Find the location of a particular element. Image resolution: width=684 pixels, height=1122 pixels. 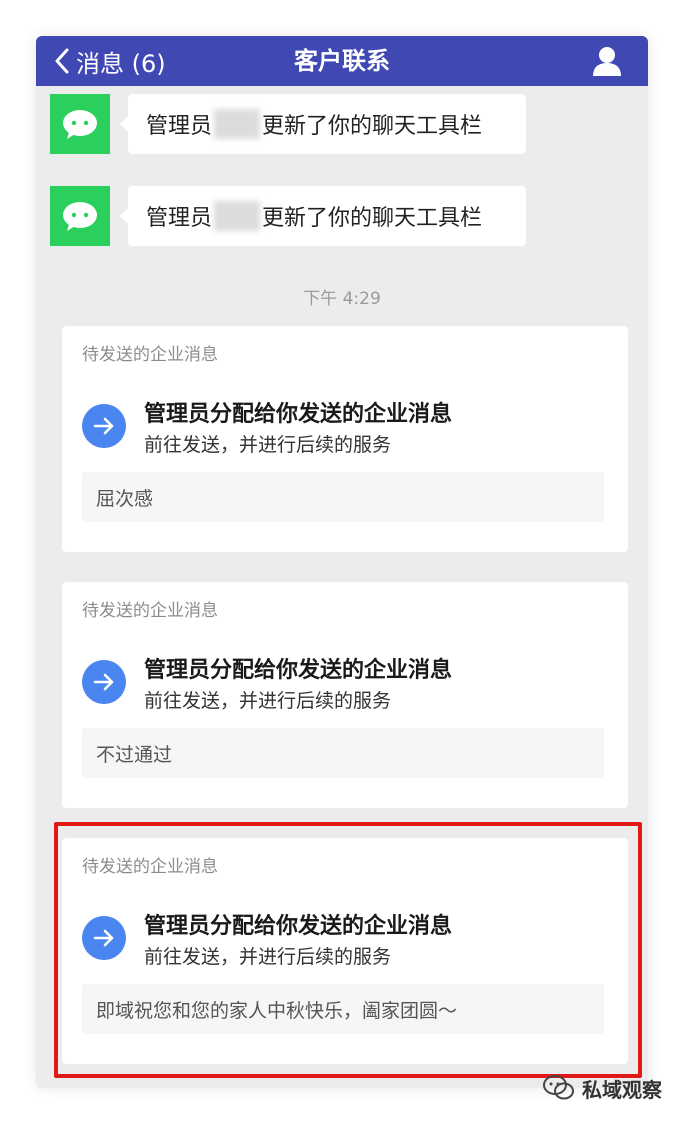

watermark-text: 私域观察 is located at coordinates (622, 1089).